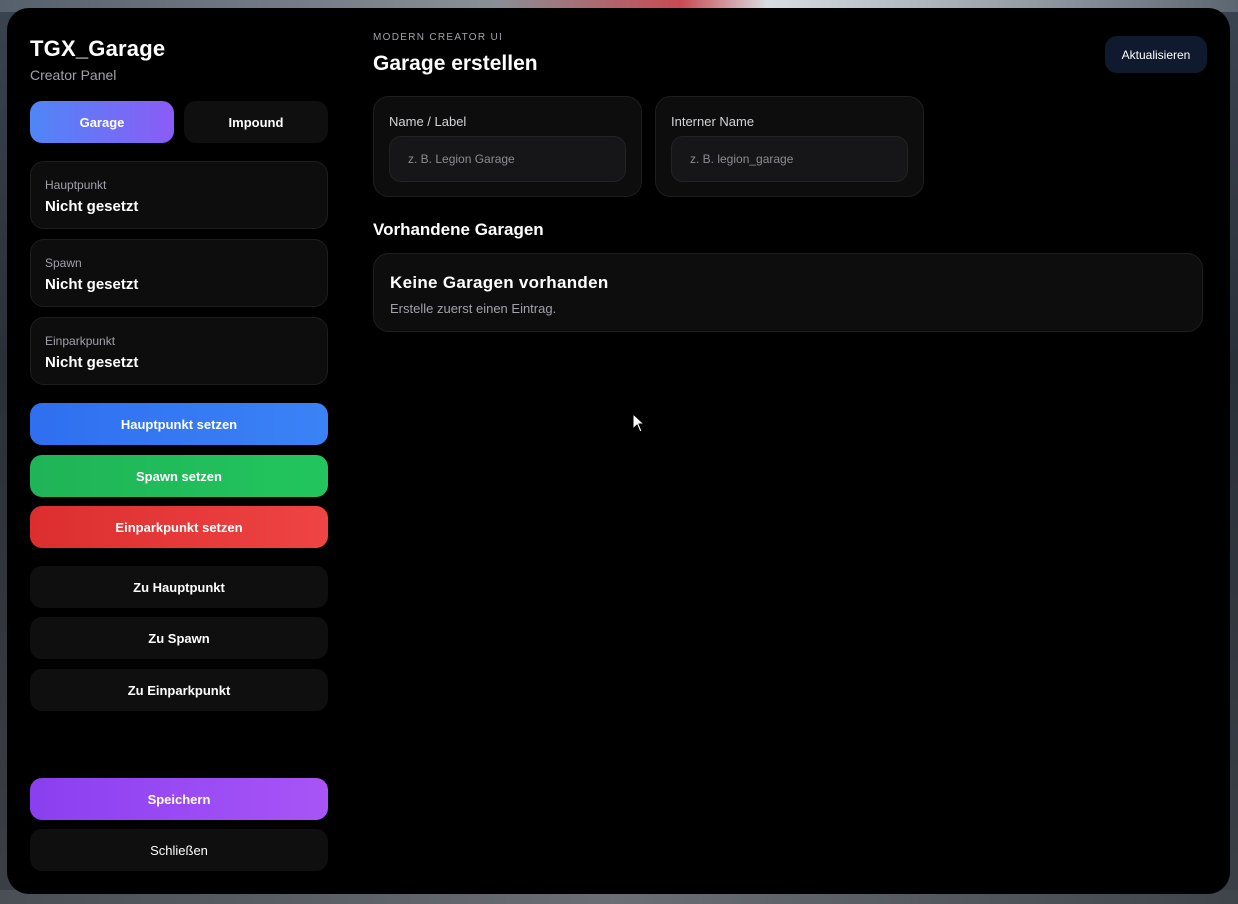 The width and height of the screenshot is (1238, 904). What do you see at coordinates (507, 159) in the screenshot?
I see `name-label-input` at bounding box center [507, 159].